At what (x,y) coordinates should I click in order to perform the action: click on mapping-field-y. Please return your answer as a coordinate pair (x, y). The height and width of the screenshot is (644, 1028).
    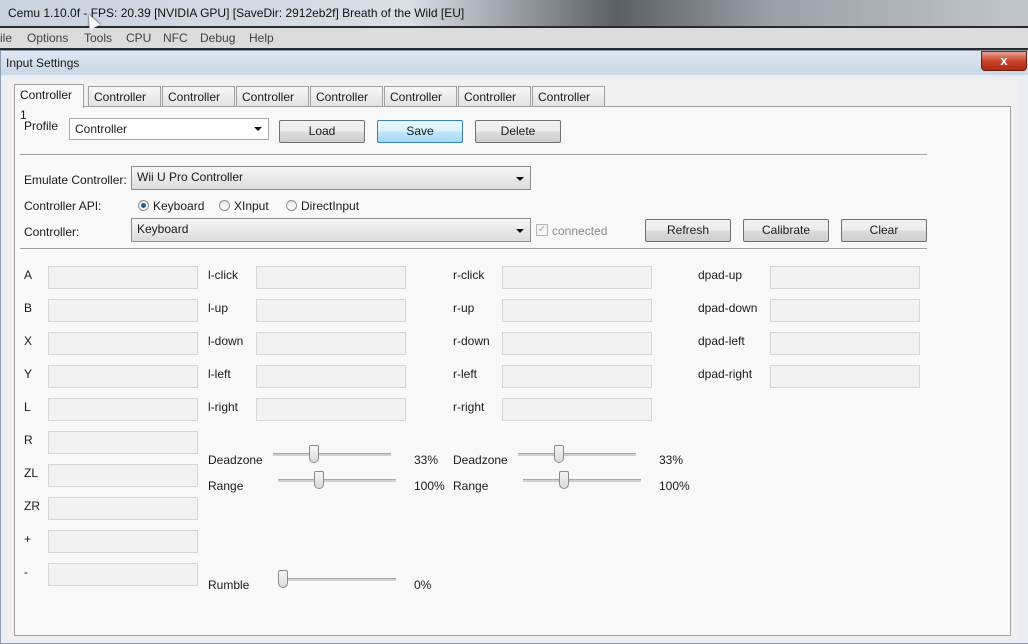
    Looking at the image, I should click on (123, 376).